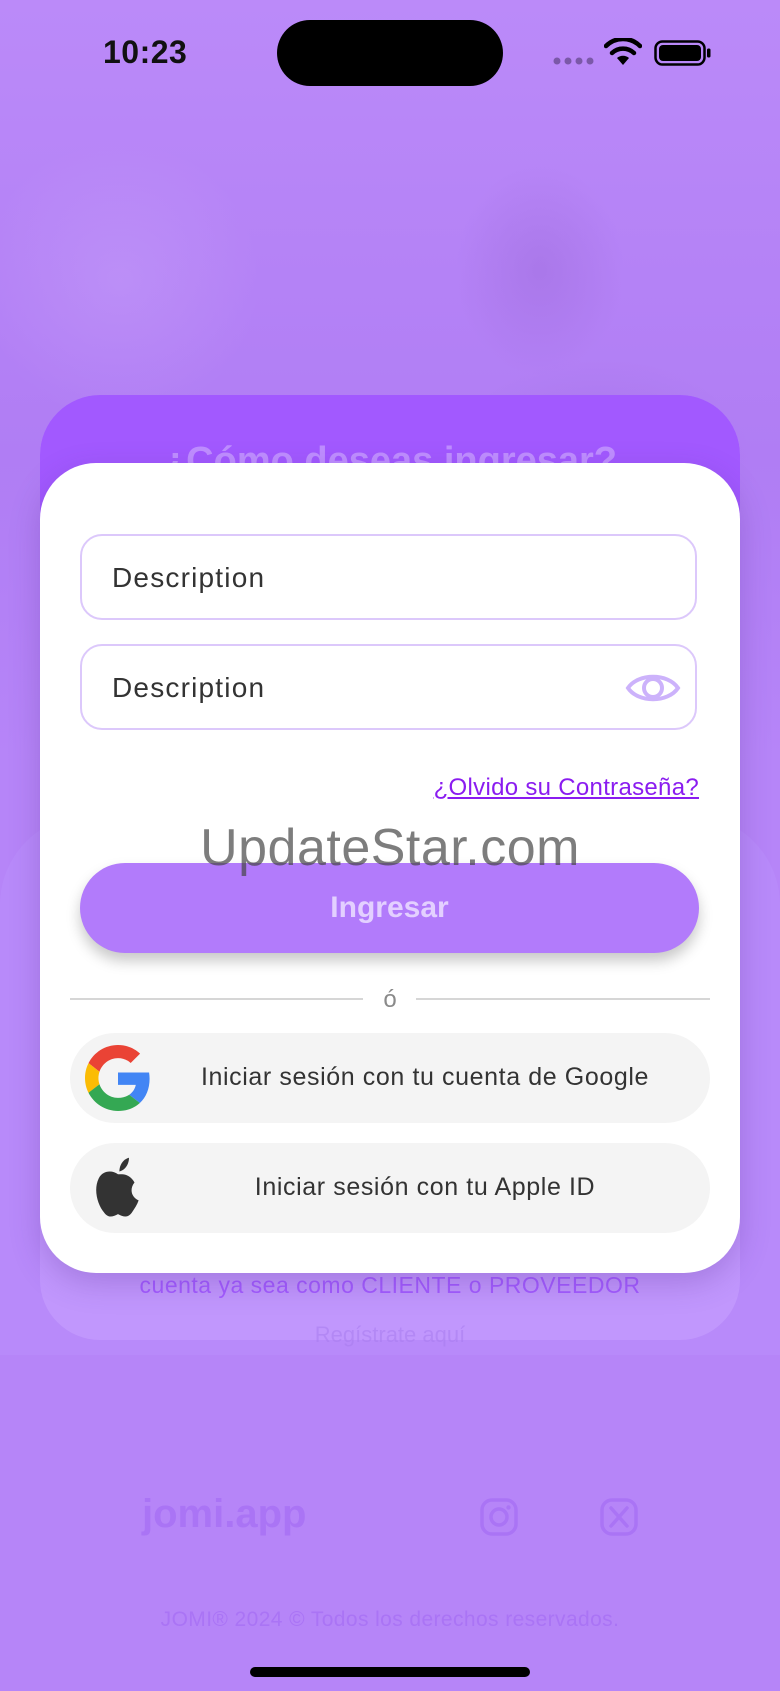  I want to click on apple-signin-button: Iniciar sesión con tu Apple ID, so click(390, 1188).